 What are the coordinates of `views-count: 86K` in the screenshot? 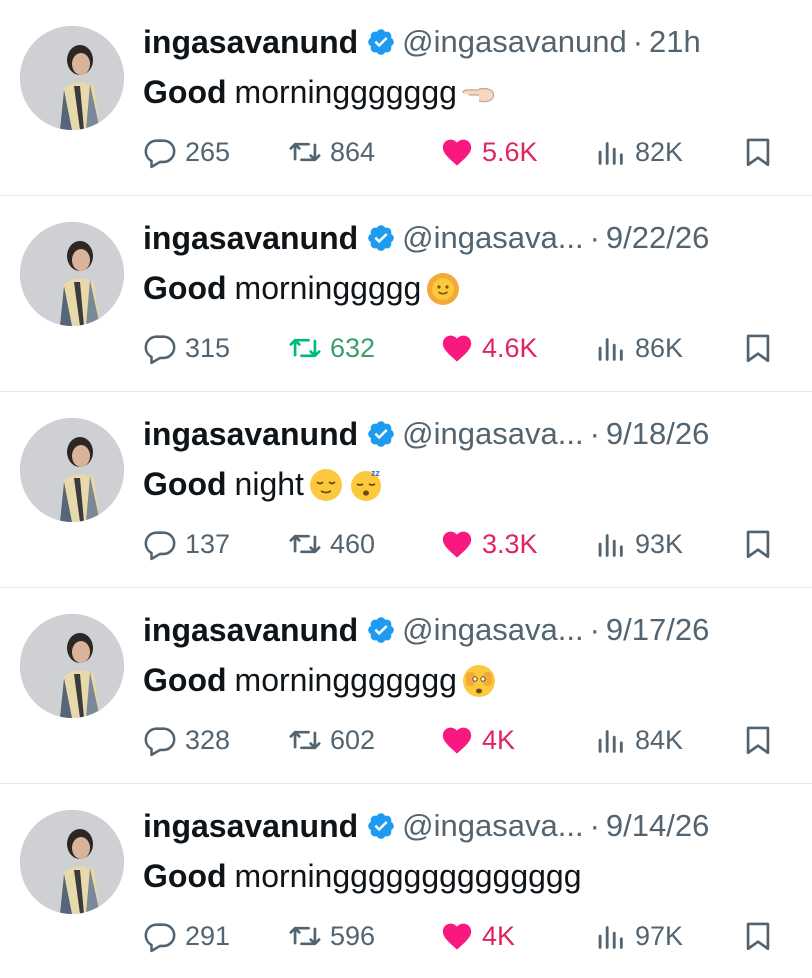 It's located at (659, 347).